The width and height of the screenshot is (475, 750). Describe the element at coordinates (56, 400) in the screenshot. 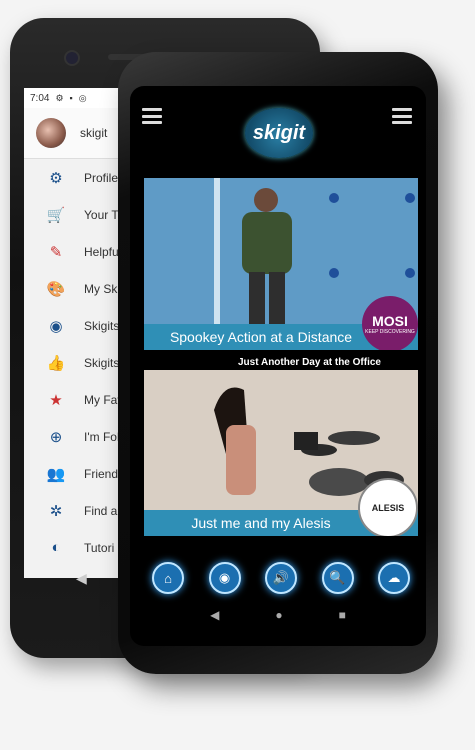

I see `star-icon: ★` at that location.